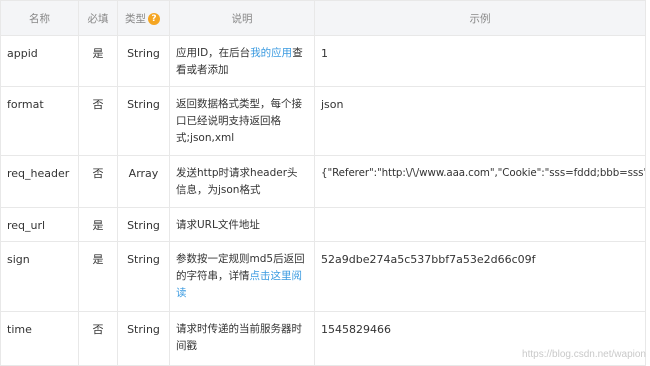  What do you see at coordinates (239, 121) in the screenshot?
I see `param-description: 返回数据格式类型，每个接口已经说明支持返回格式;json,xml` at bounding box center [239, 121].